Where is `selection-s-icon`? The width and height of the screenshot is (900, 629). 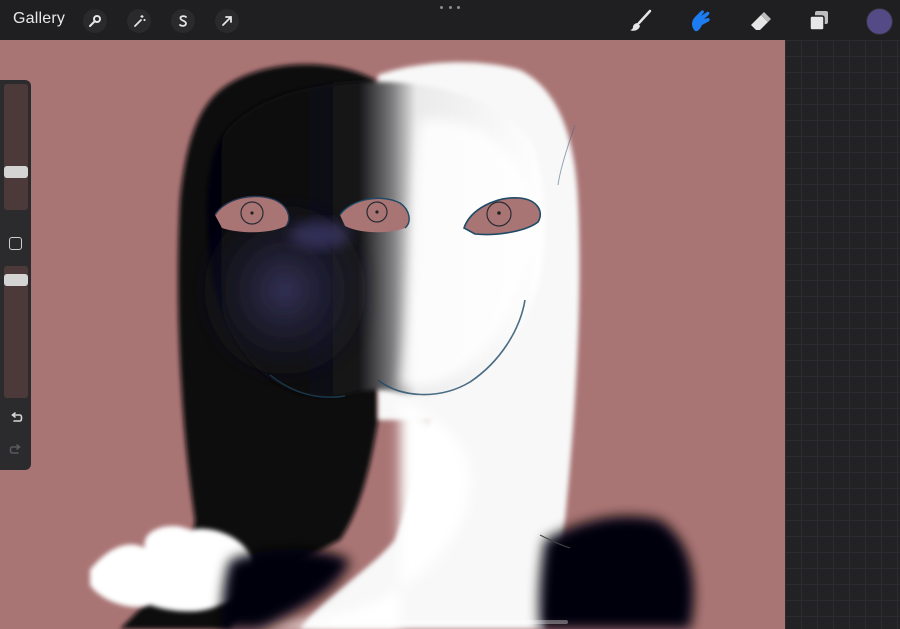 selection-s-icon is located at coordinates (183, 21).